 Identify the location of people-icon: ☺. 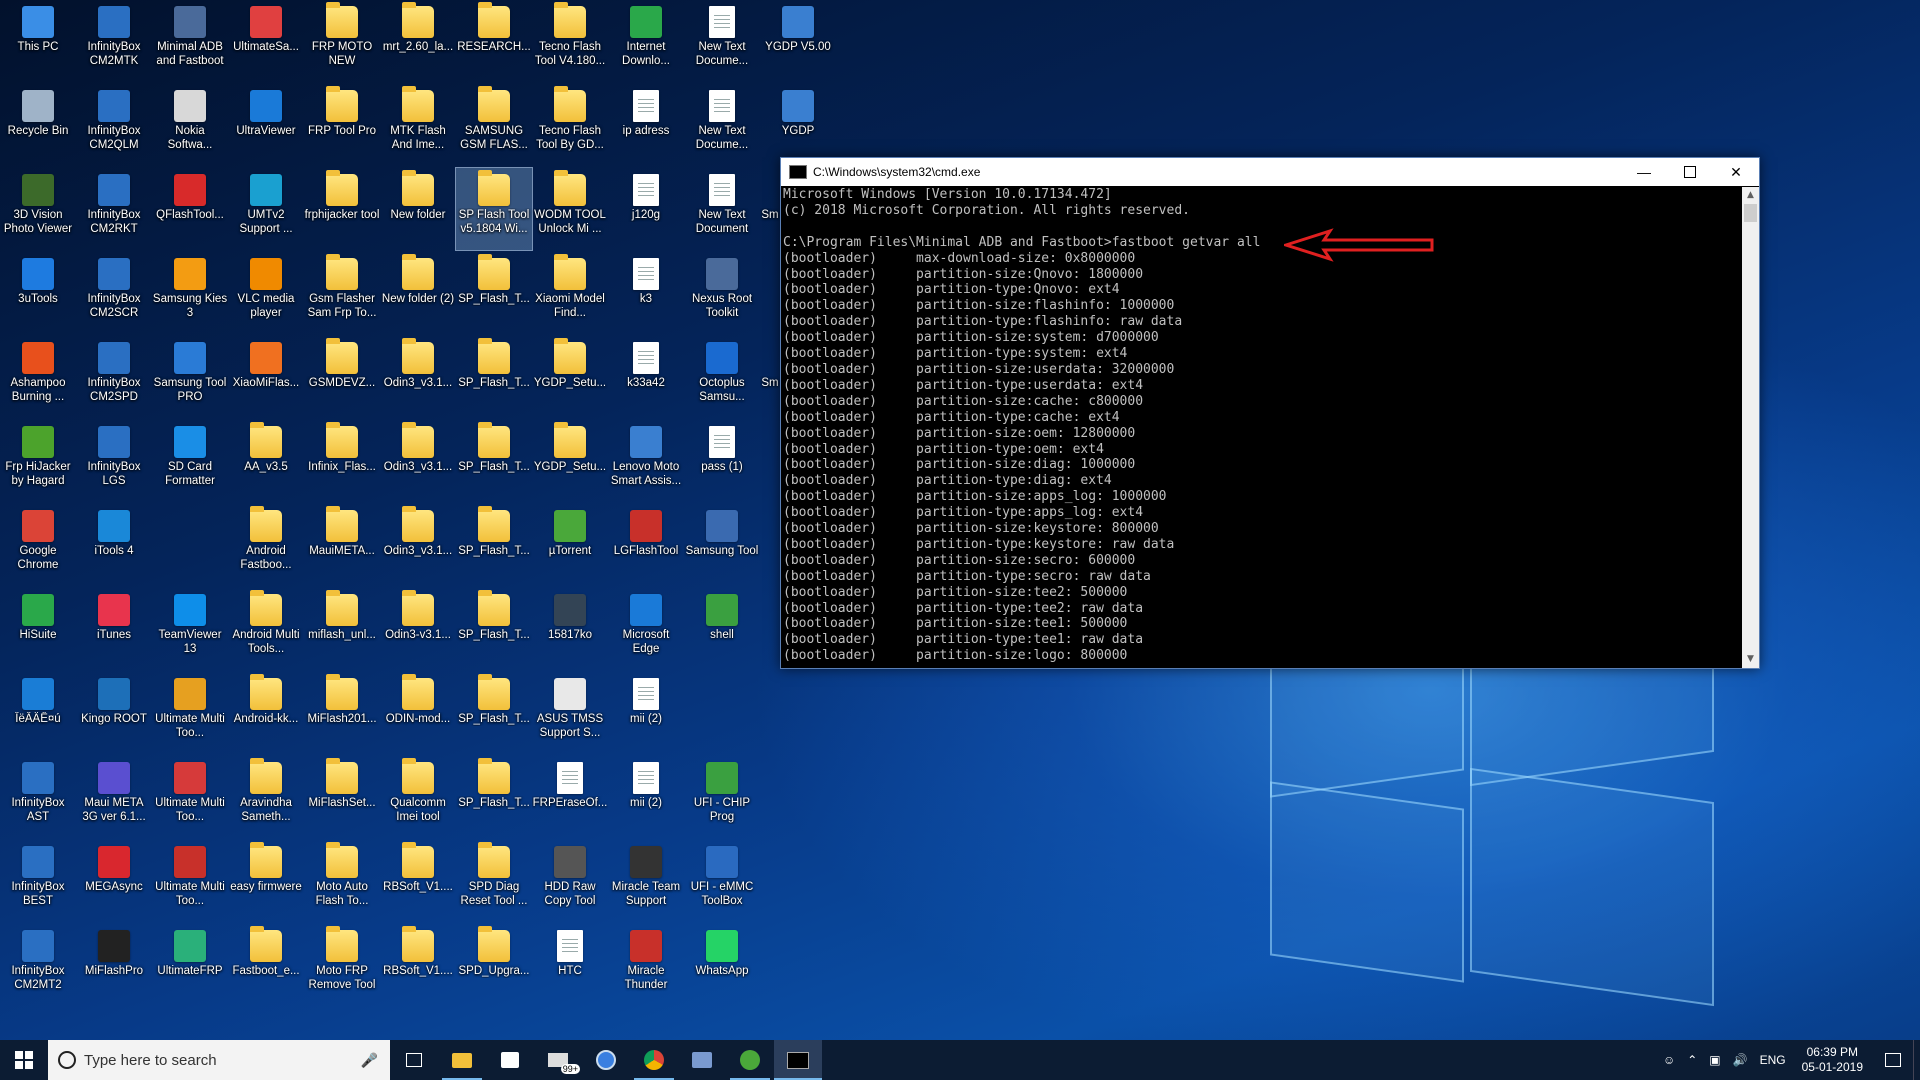
(1669, 1060).